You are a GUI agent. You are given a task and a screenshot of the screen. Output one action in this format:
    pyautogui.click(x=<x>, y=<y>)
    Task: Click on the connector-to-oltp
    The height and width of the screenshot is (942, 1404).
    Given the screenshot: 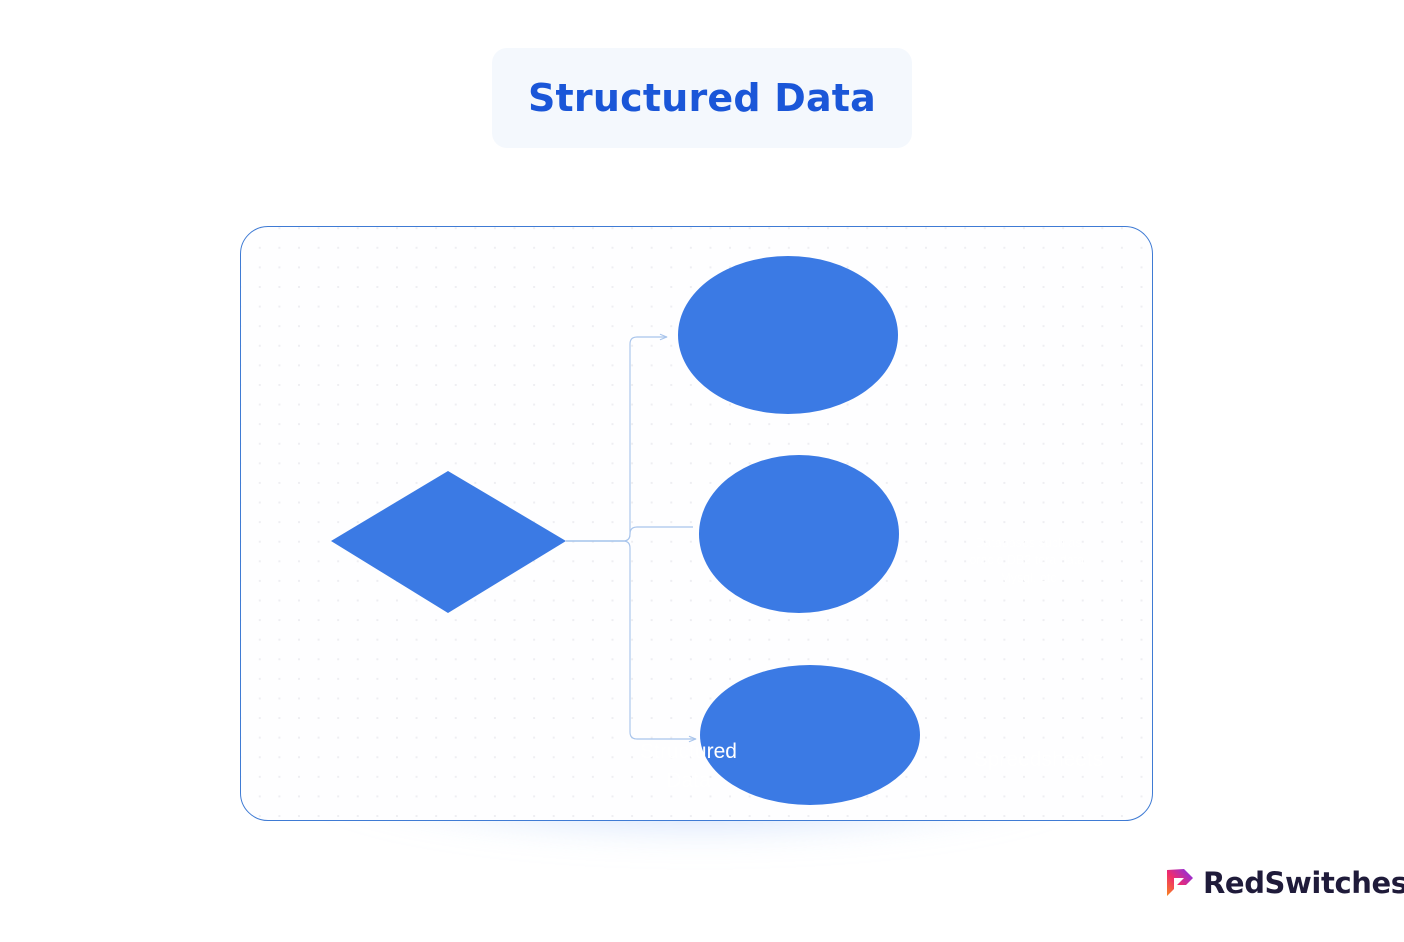 What is the action you would take?
    pyautogui.click(x=631, y=641)
    